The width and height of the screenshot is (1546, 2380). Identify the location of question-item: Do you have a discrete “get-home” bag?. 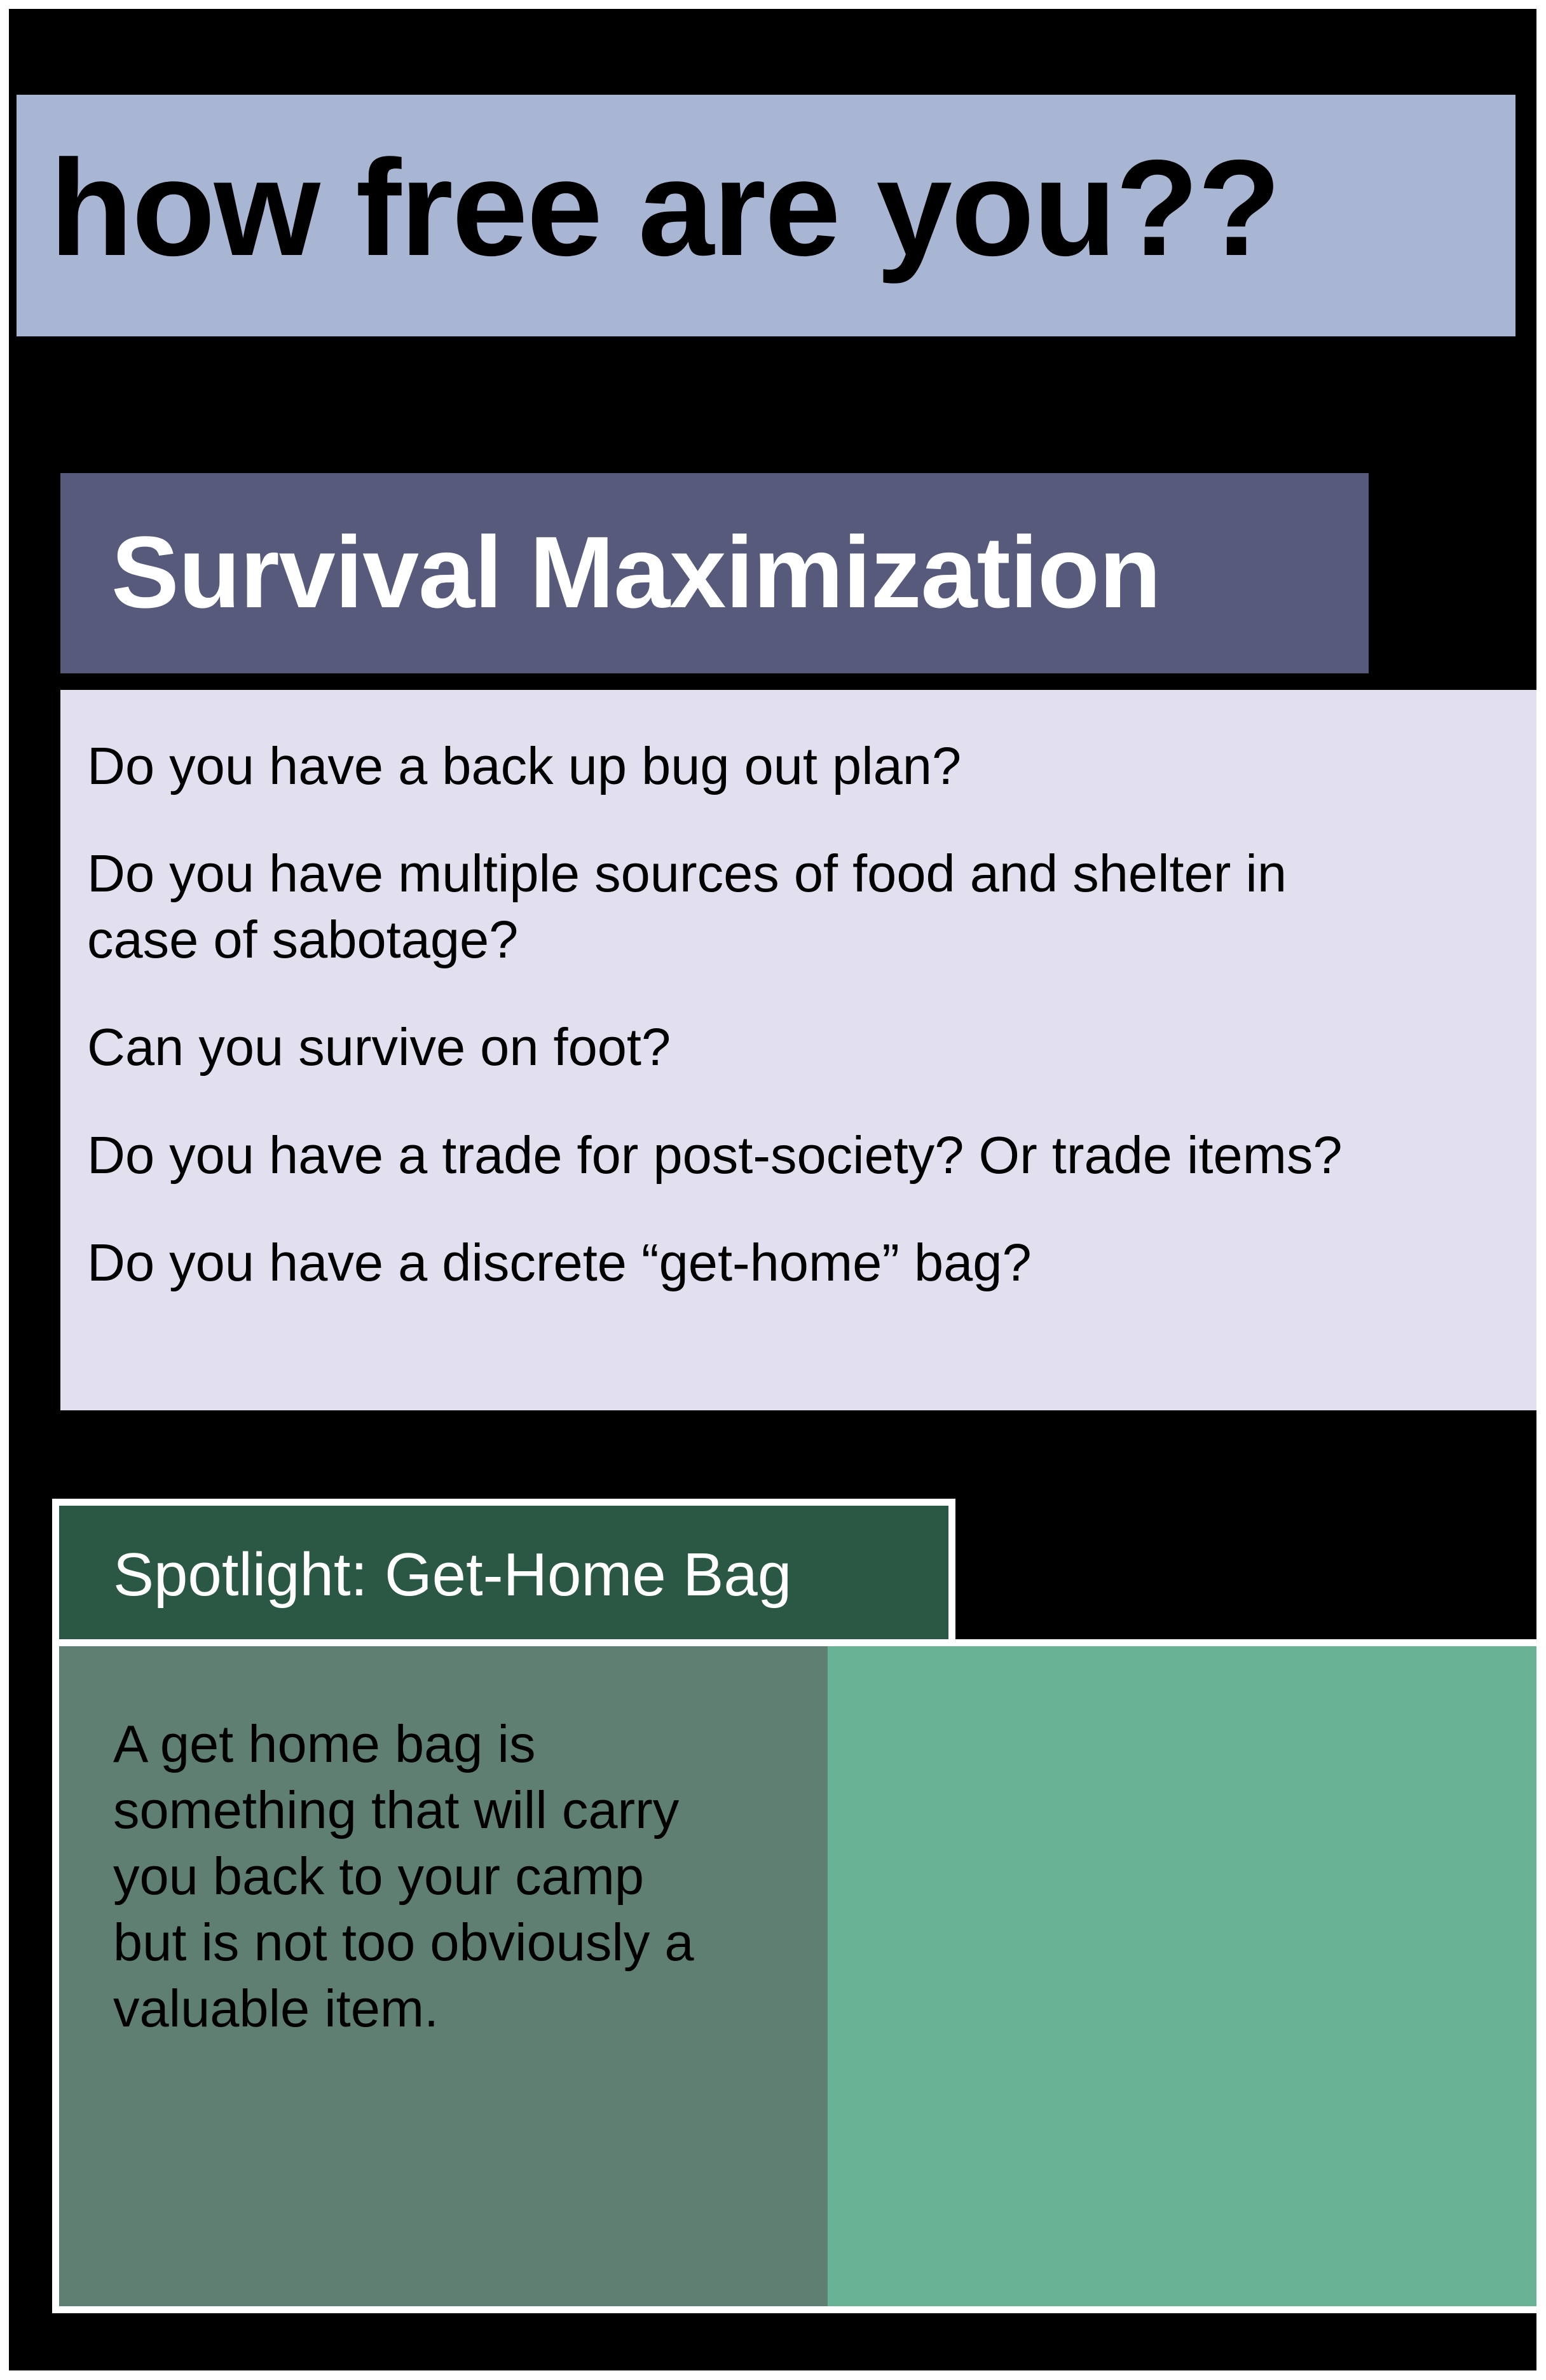
(559, 1262).